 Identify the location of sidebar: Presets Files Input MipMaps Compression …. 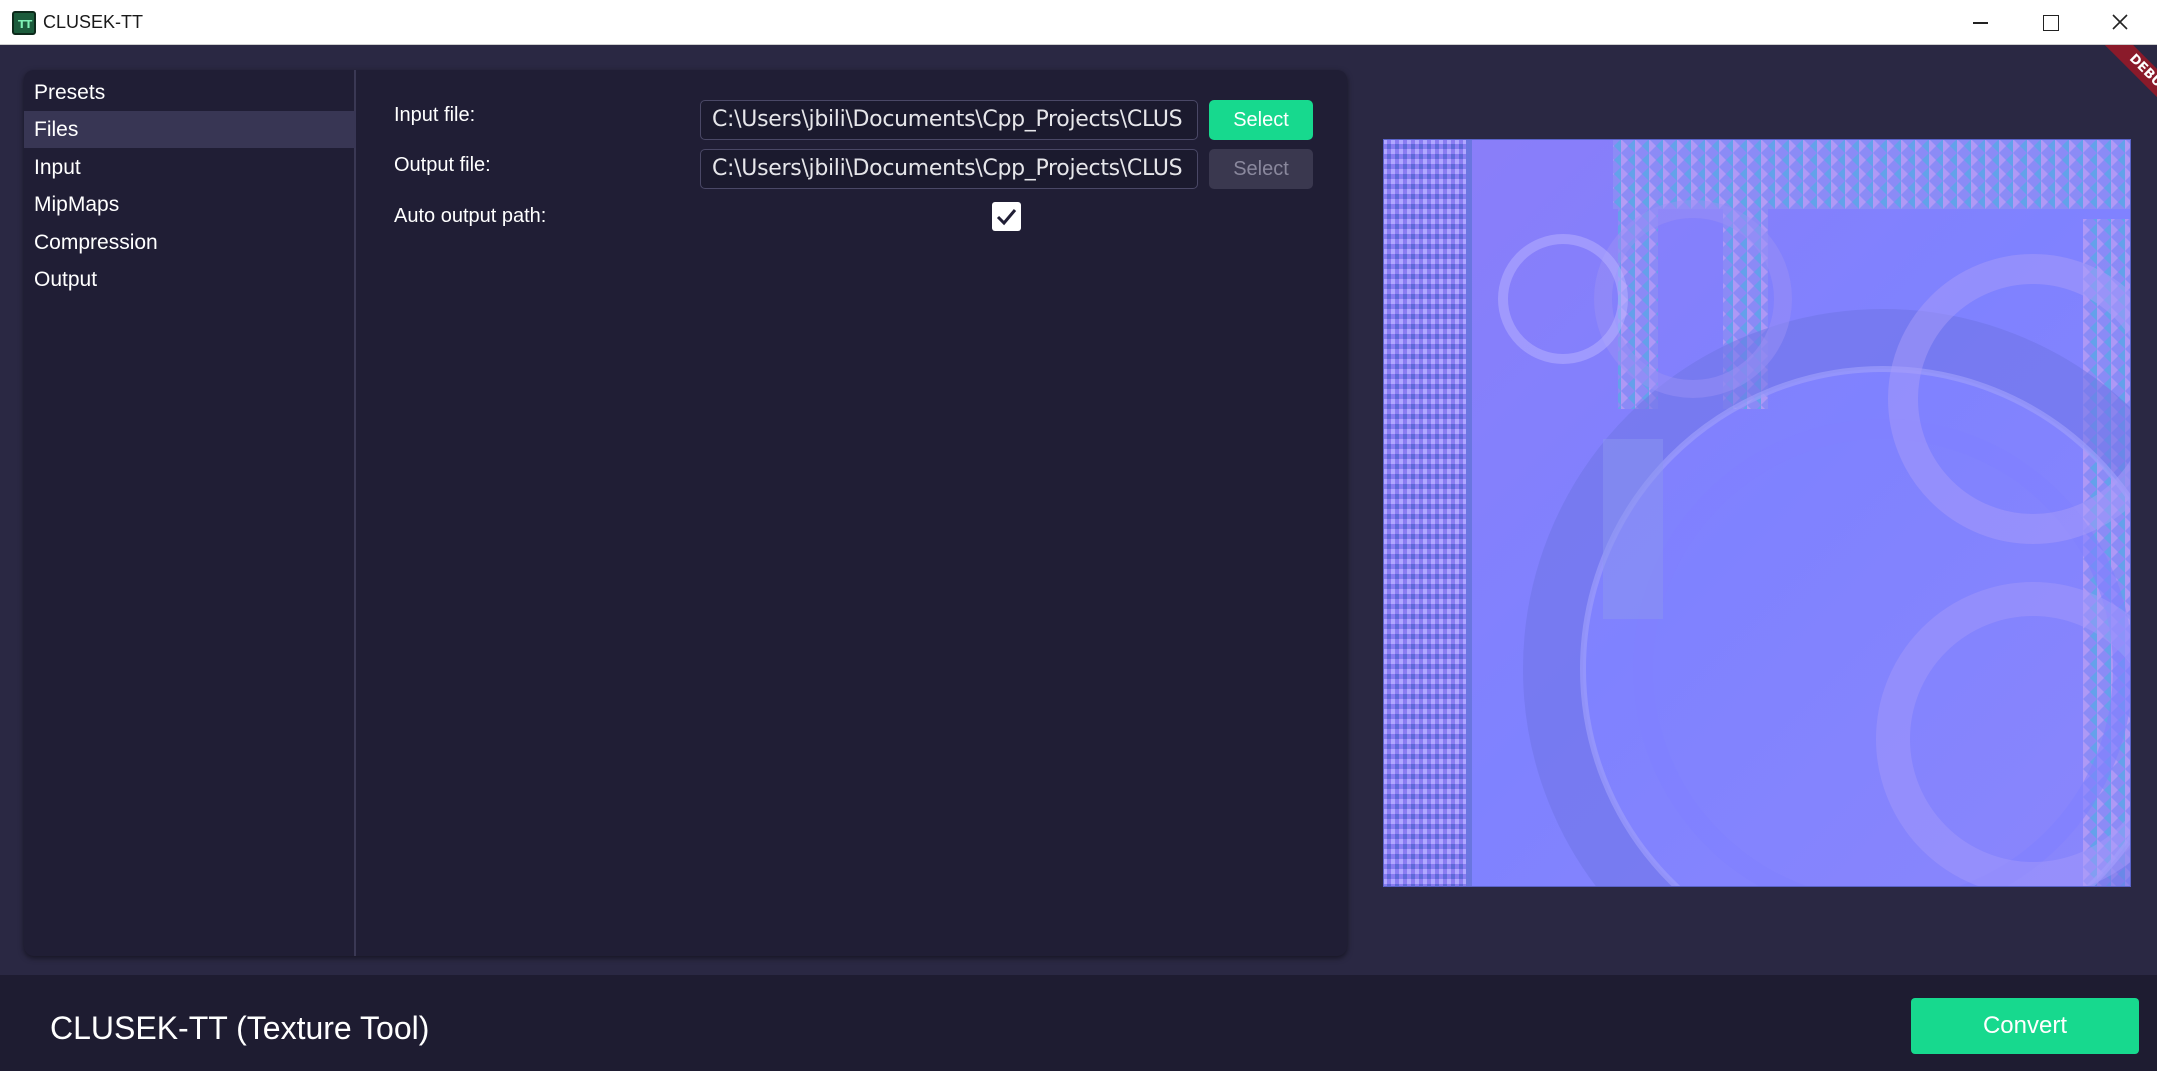
(190, 513).